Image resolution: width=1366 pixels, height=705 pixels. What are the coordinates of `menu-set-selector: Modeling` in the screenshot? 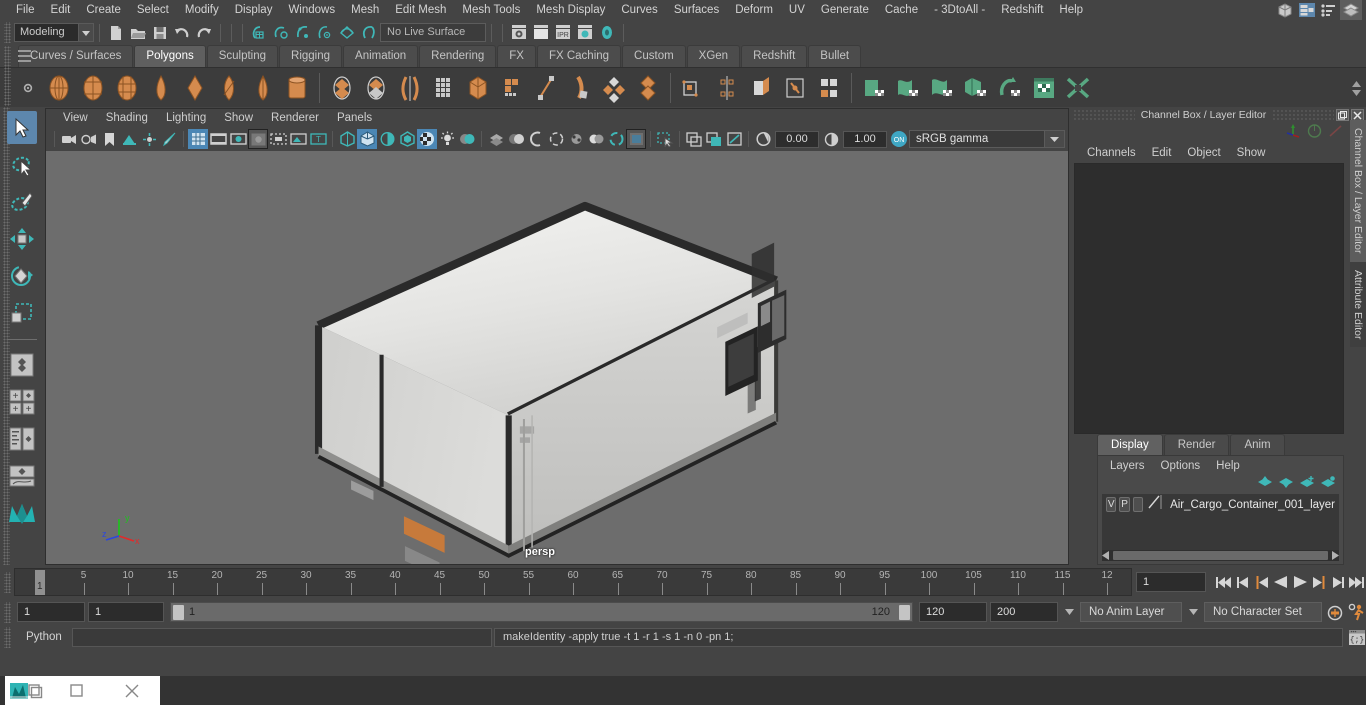 It's located at (54, 32).